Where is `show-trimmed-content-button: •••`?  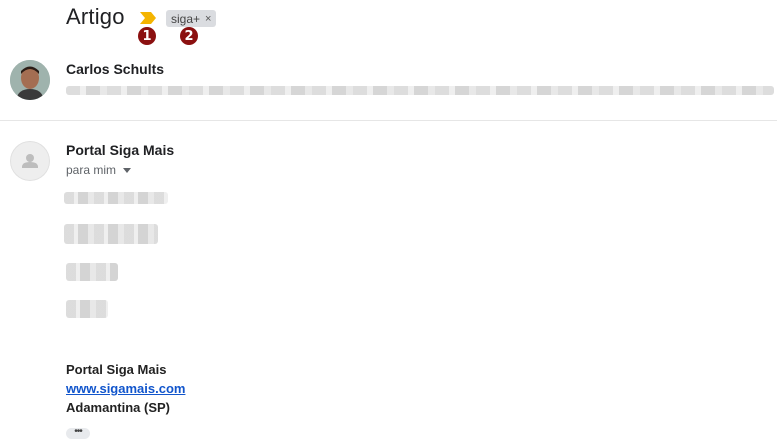 show-trimmed-content-button: ••• is located at coordinates (78, 433).